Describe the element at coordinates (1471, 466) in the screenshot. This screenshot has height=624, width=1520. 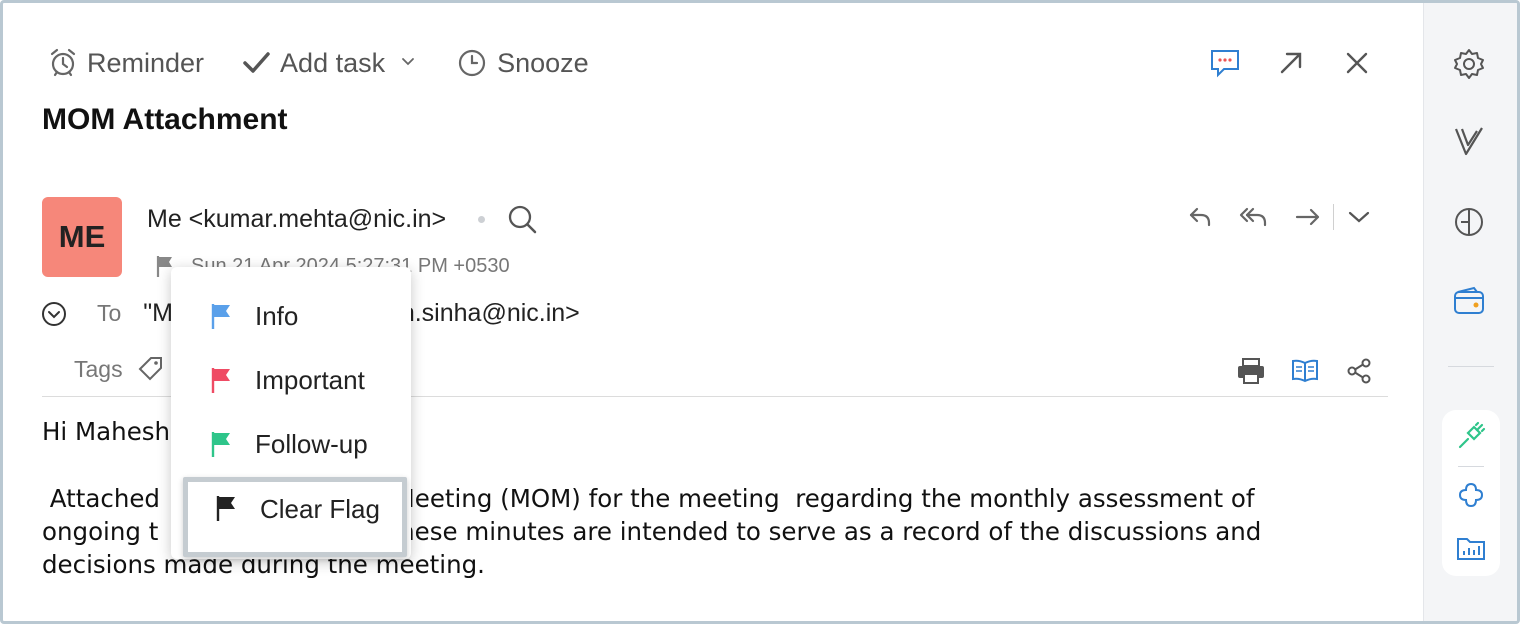
I see `card-separator` at that location.